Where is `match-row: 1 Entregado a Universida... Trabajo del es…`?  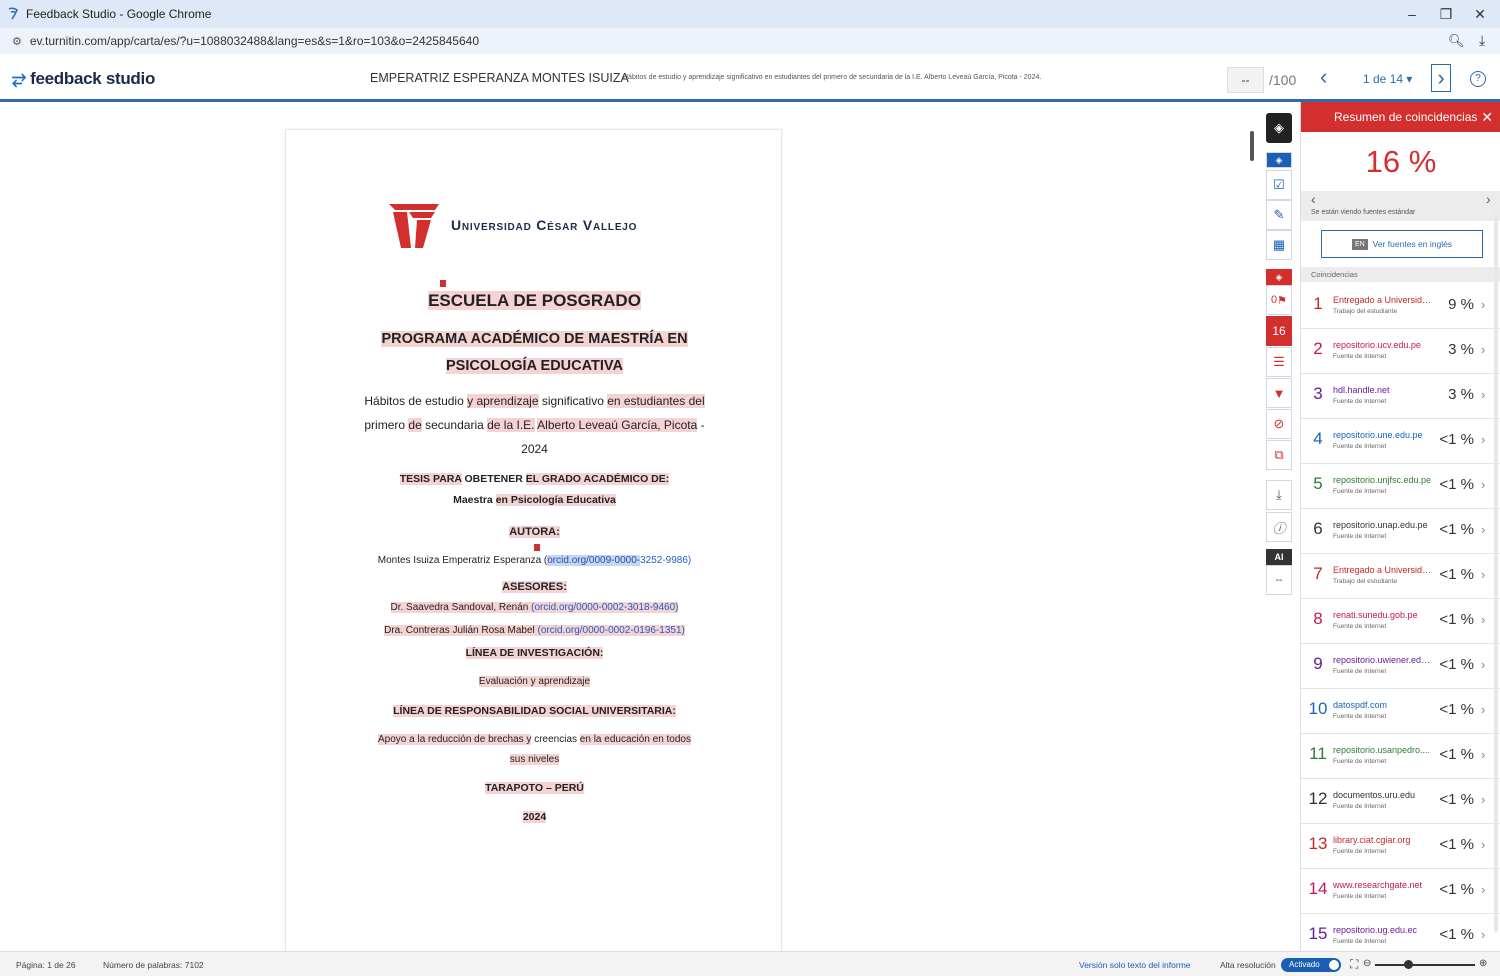 match-row: 1 Entregado a Universida... Trabajo del es… is located at coordinates (1400, 306).